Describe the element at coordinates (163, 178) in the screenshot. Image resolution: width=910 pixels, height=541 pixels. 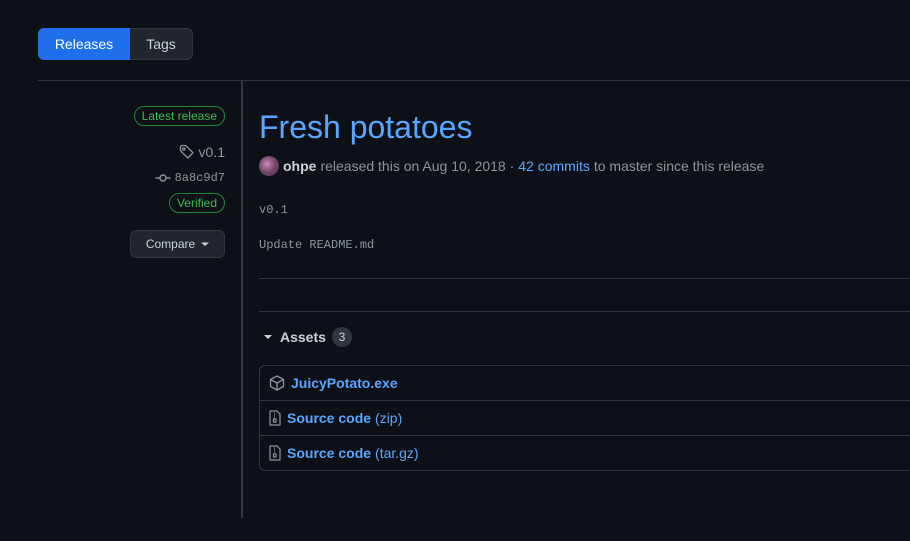
I see `commit-icon` at that location.